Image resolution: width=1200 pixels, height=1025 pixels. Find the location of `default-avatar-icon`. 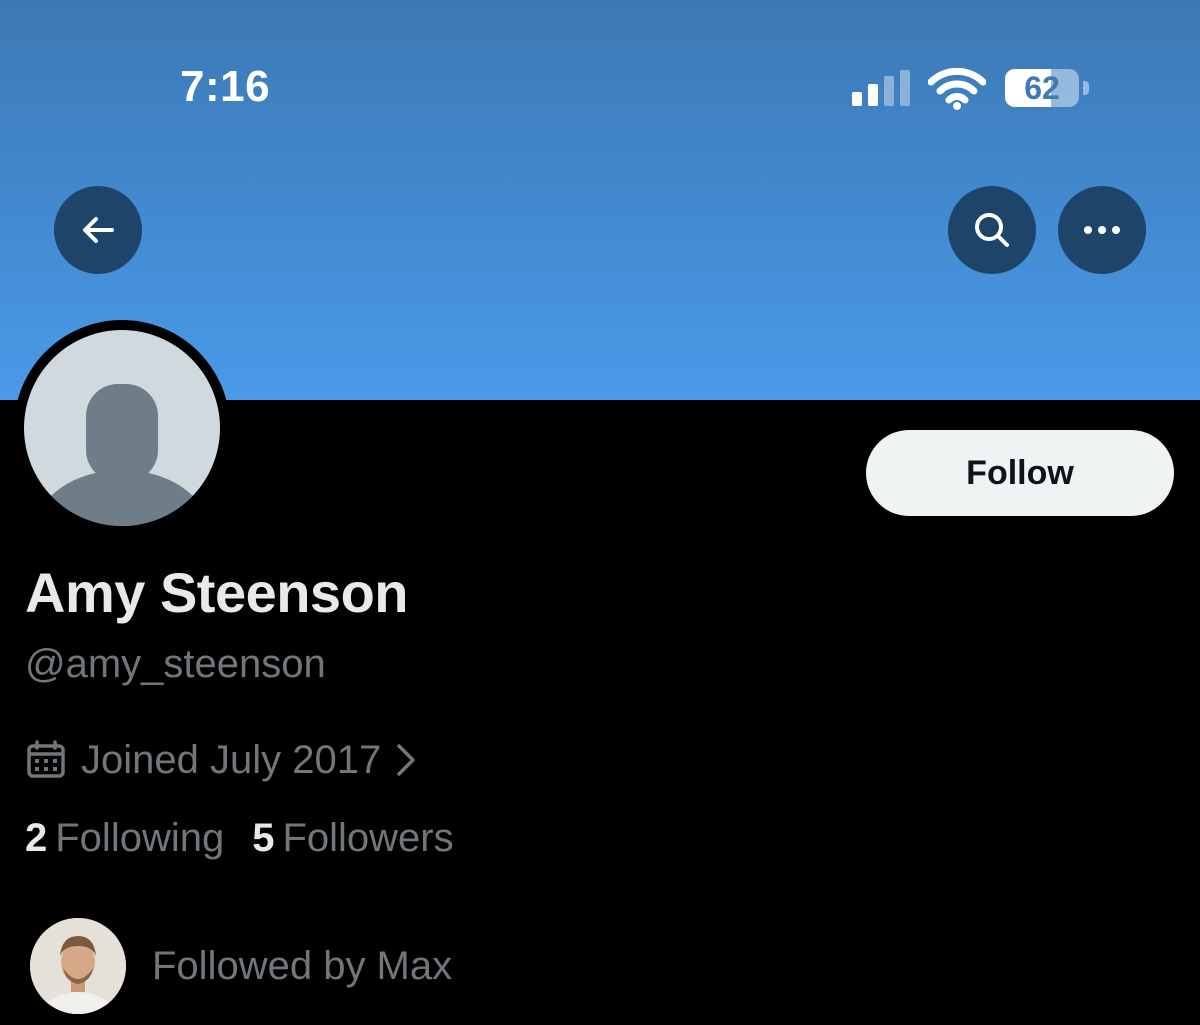

default-avatar-icon is located at coordinates (122, 428).